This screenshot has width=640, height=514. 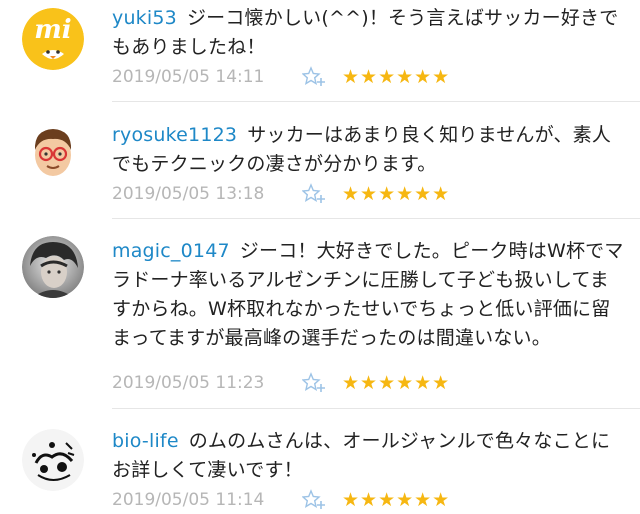 I want to click on timestamp: 2019/05/05 11:14, so click(x=188, y=500).